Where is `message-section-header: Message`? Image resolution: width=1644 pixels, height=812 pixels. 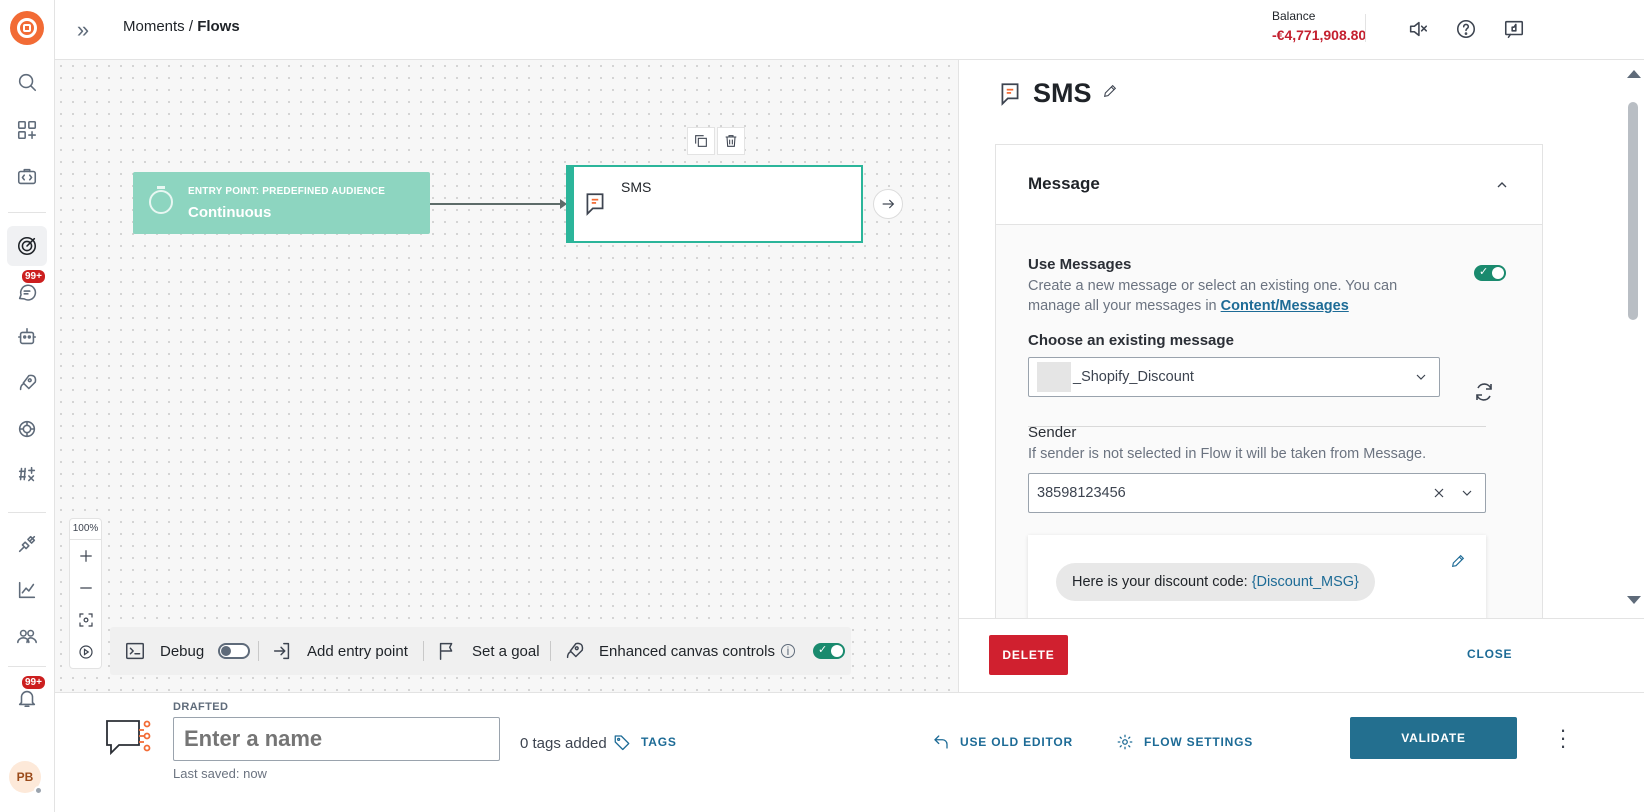 message-section-header: Message is located at coordinates (1269, 185).